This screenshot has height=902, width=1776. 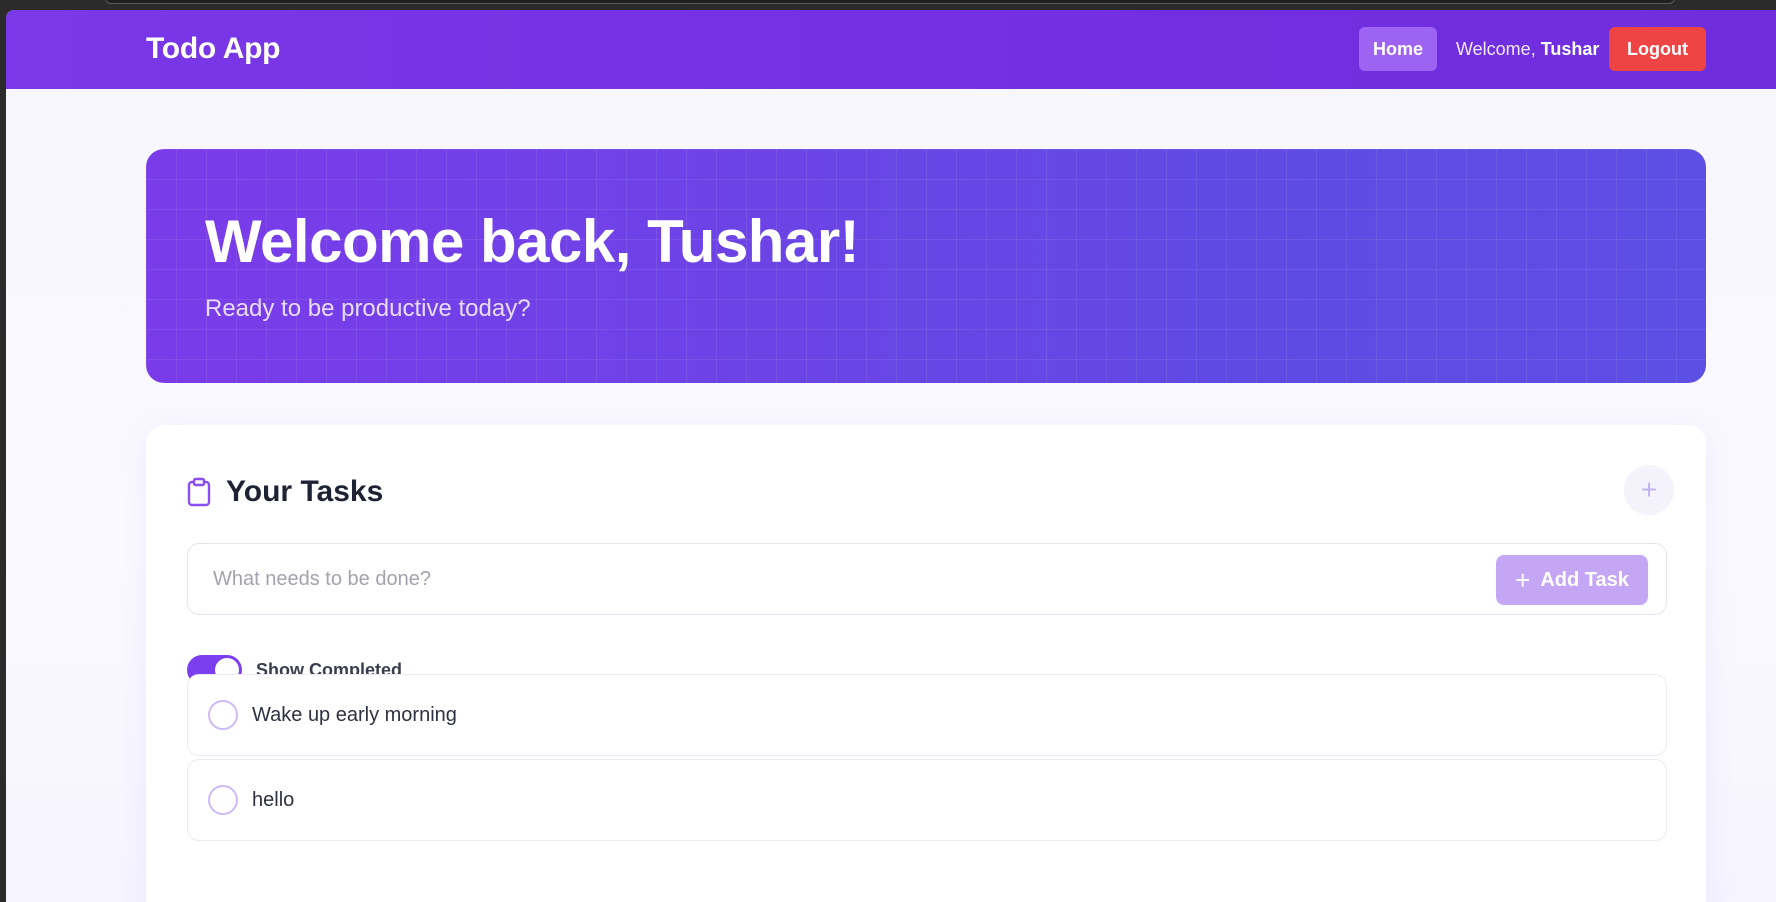 I want to click on brand-logo: Todo App, so click(x=213, y=49).